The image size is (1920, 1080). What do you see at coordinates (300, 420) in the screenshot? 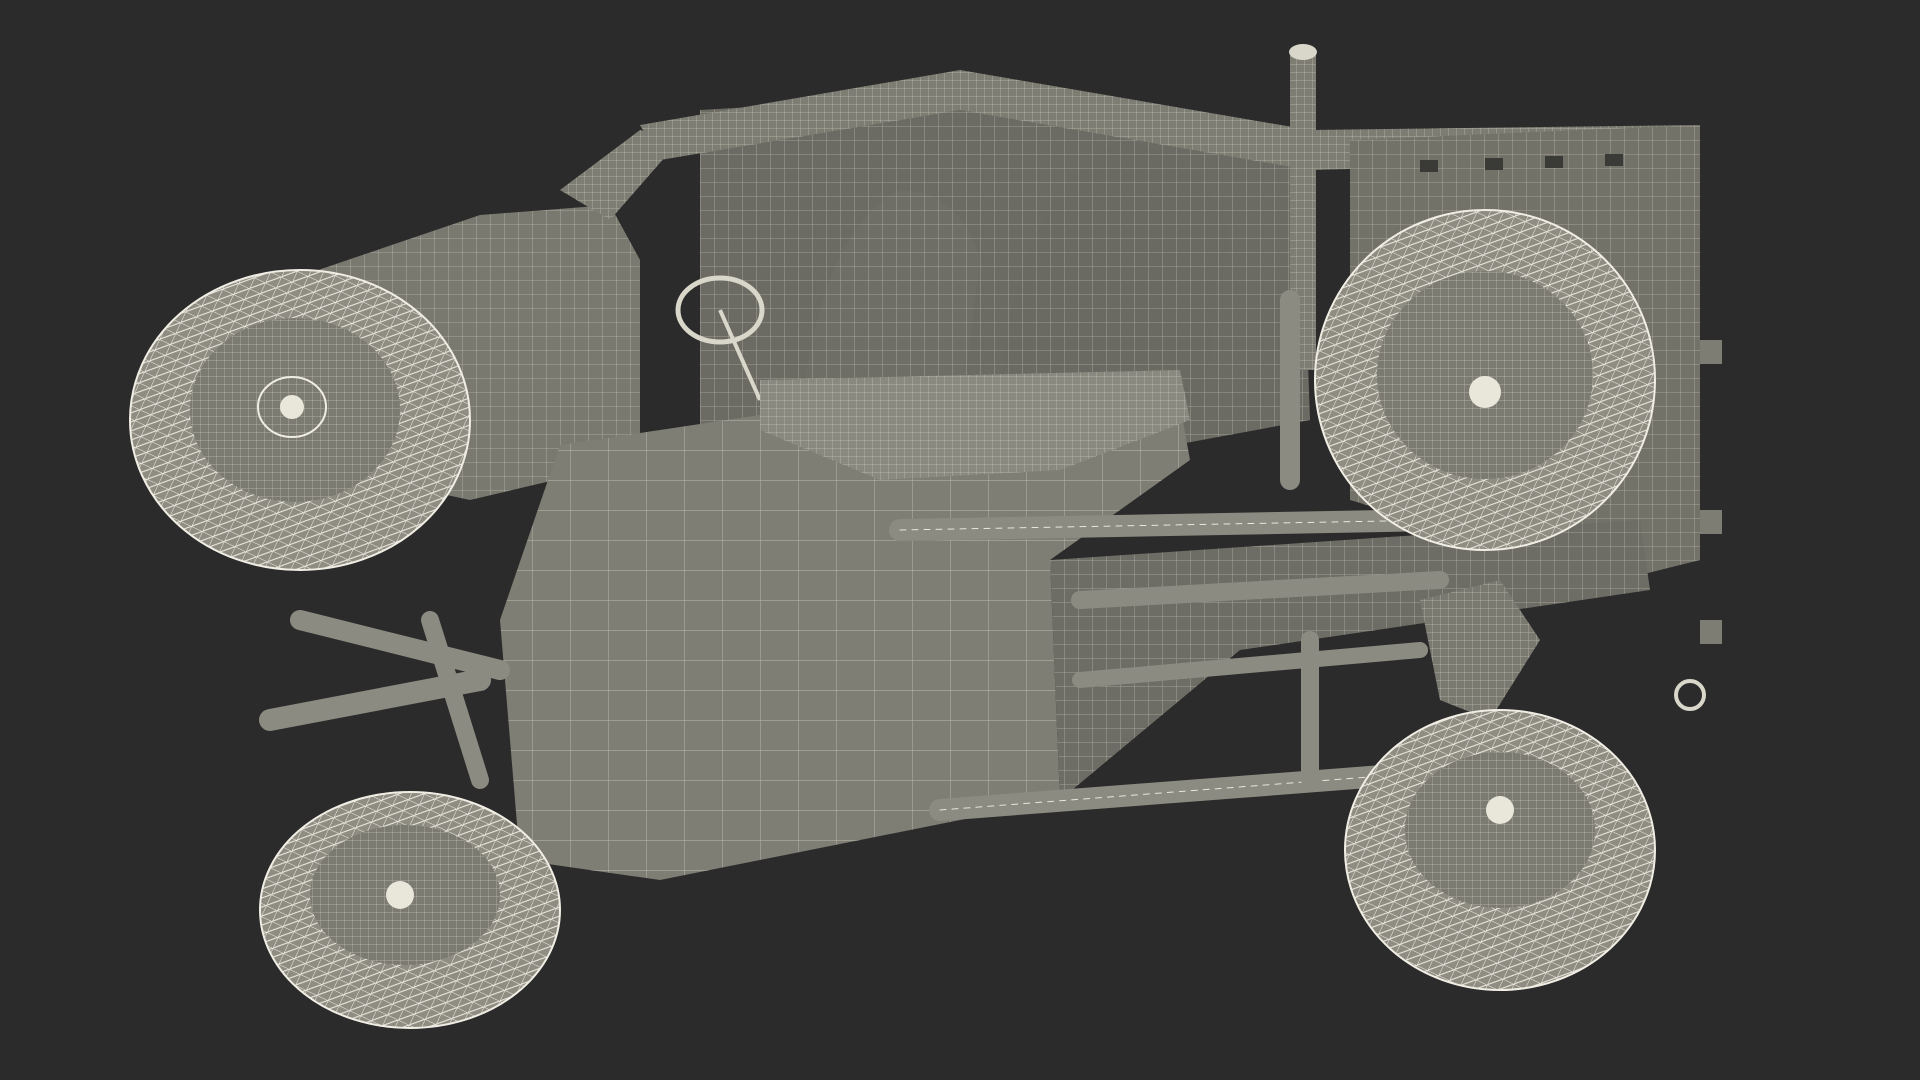
I see `front-wheel-top` at bounding box center [300, 420].